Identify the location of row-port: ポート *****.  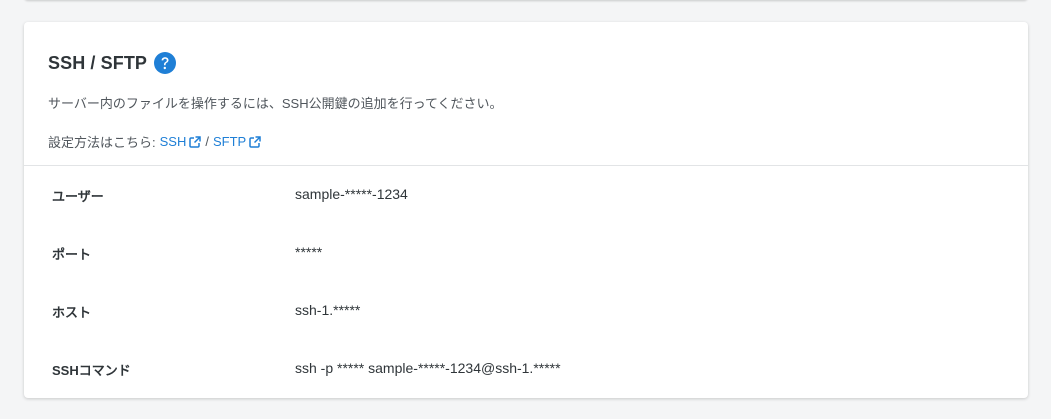
(526, 253).